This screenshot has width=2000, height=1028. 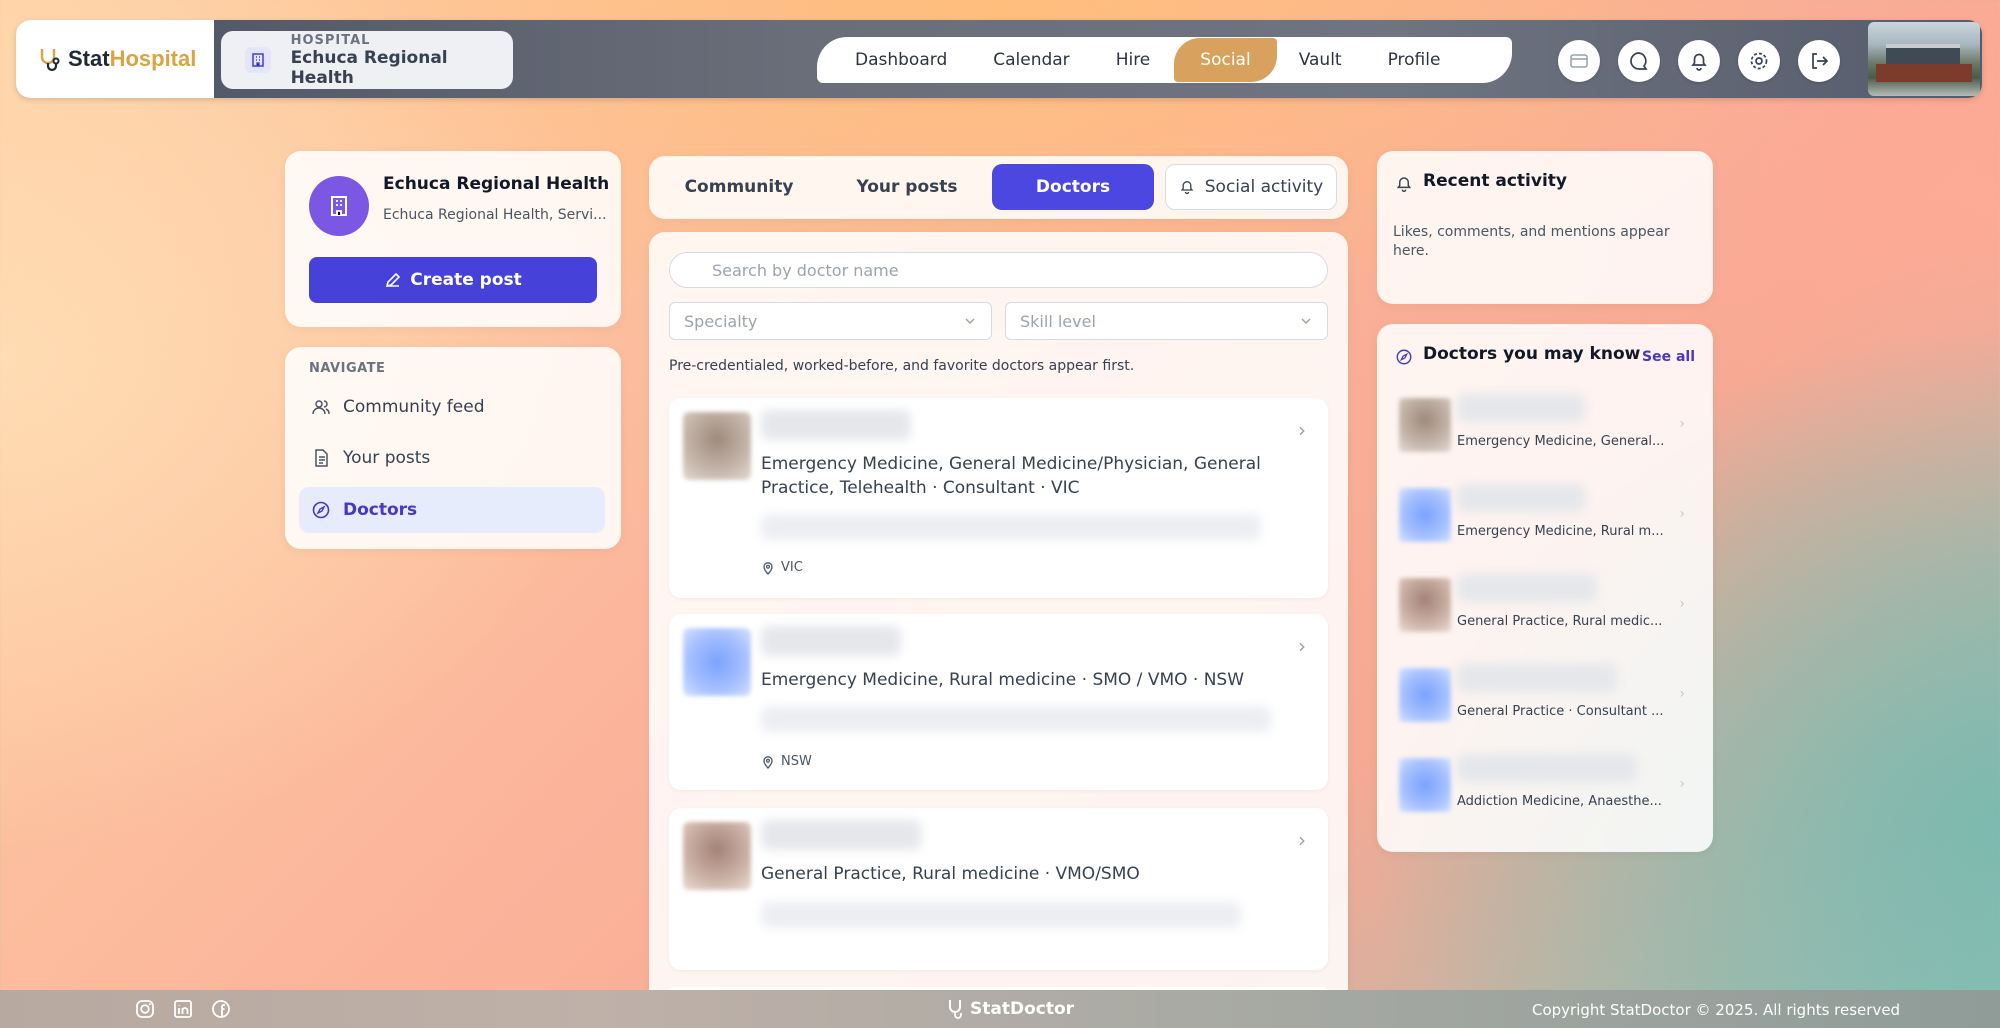 What do you see at coordinates (1639, 61) in the screenshot?
I see `chat-icon` at bounding box center [1639, 61].